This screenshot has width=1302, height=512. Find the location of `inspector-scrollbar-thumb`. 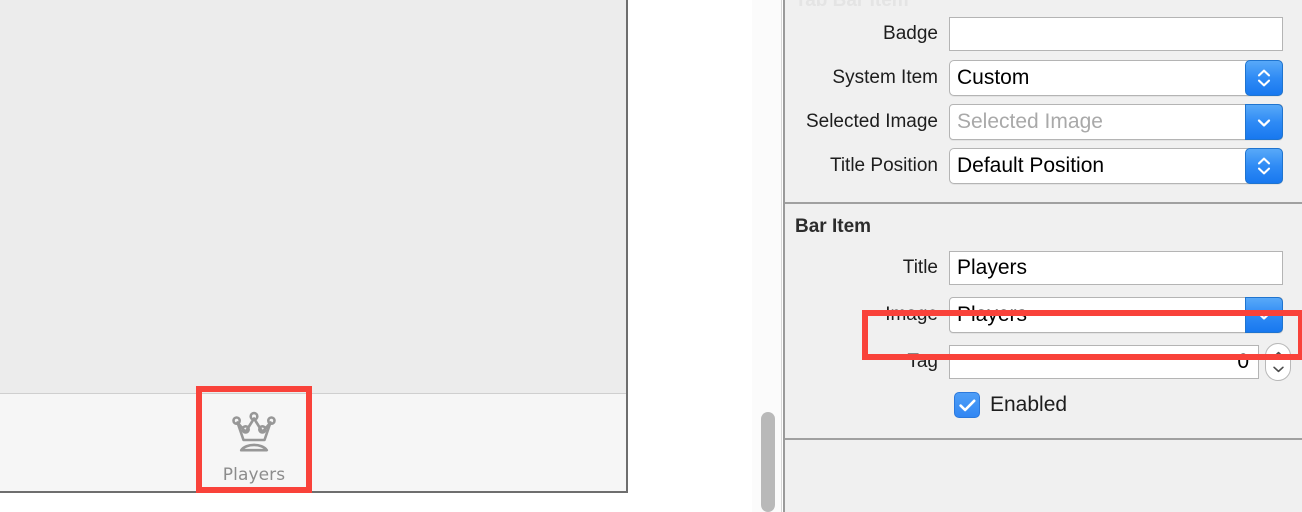

inspector-scrollbar-thumb is located at coordinates (768, 462).